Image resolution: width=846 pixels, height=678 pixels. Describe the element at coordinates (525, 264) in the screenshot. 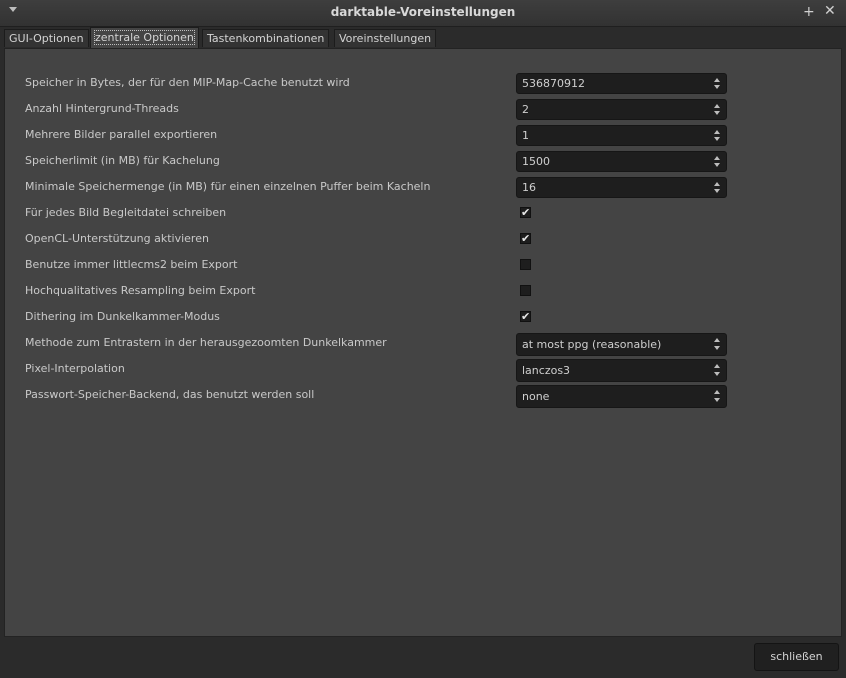

I see `littlecms-checkbox` at that location.